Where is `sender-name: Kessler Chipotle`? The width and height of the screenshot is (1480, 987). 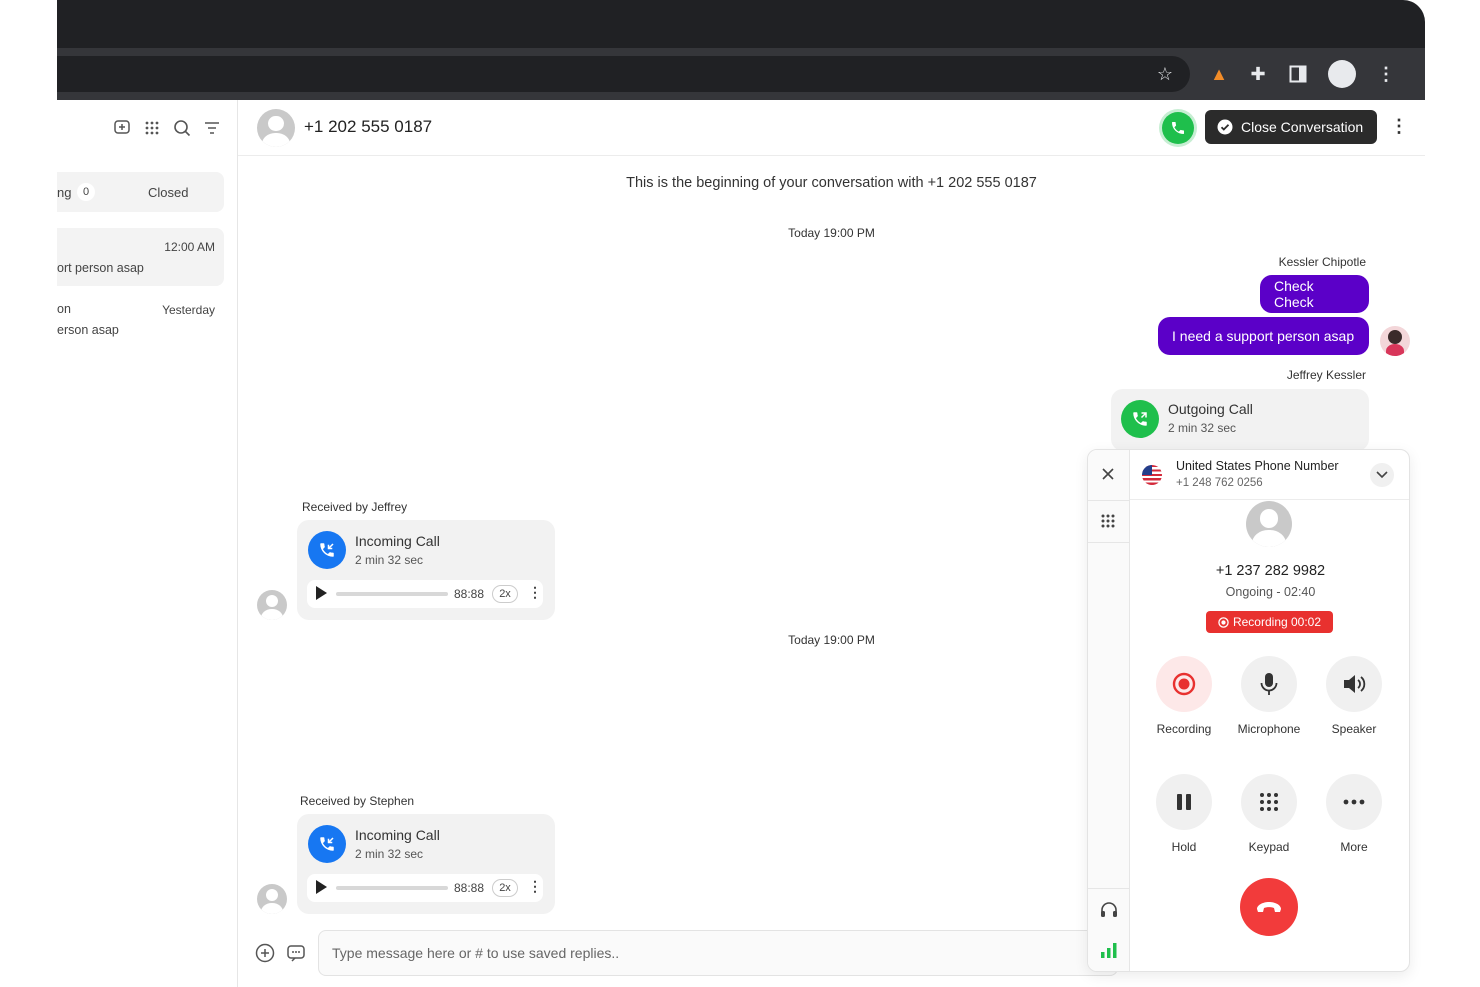 sender-name: Kessler Chipotle is located at coordinates (1322, 262).